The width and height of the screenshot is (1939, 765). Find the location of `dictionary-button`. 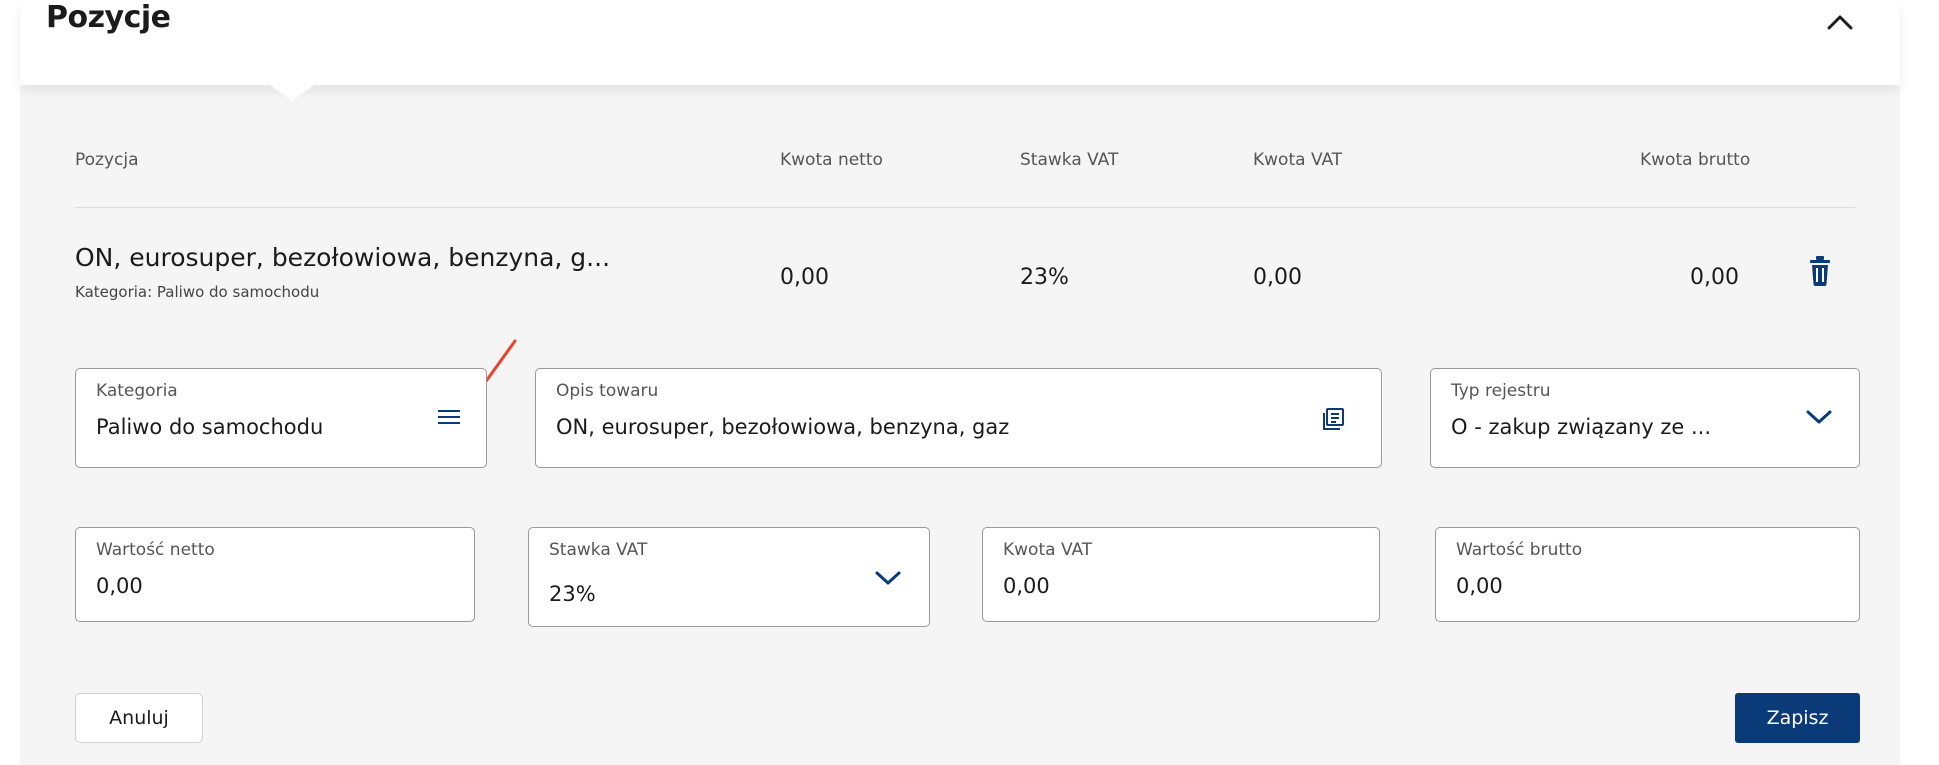

dictionary-button is located at coordinates (1334, 419).